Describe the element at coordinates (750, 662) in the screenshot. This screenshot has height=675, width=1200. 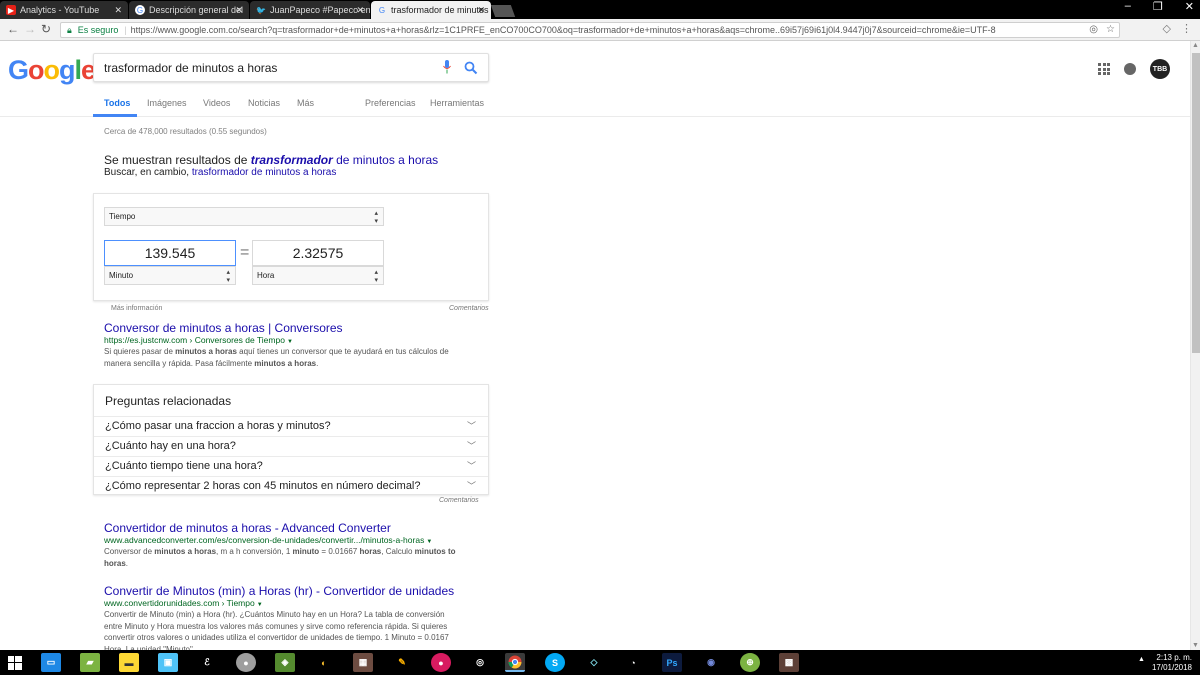
I see `app-icon: ⊕` at that location.